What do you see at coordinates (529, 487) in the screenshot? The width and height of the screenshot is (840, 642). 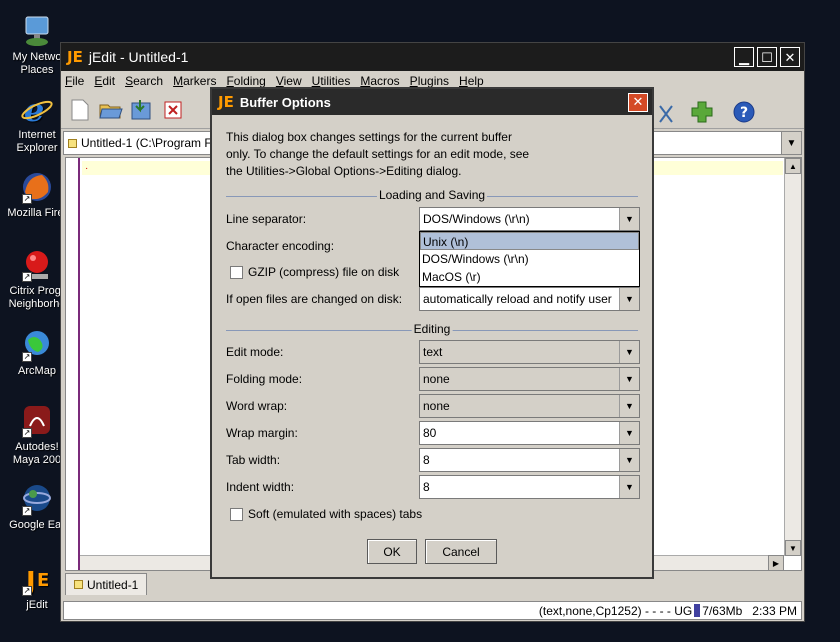 I see `indent-width-combo: 8 ▼` at bounding box center [529, 487].